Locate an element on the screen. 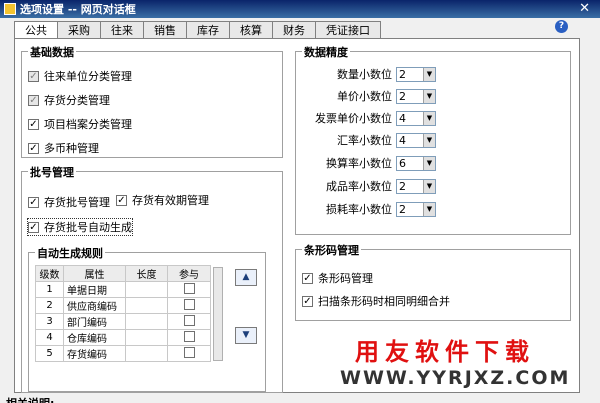 The image size is (600, 403). checkbox-partner-category: 往来单位分类管理 is located at coordinates (80, 76).